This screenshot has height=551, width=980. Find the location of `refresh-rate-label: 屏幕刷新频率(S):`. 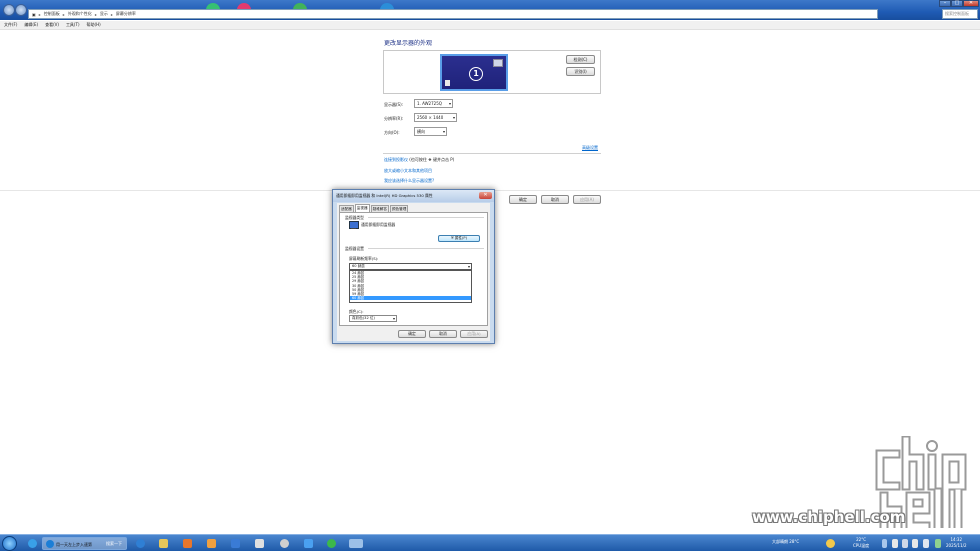

refresh-rate-label: 屏幕刷新频率(S): is located at coordinates (364, 258).